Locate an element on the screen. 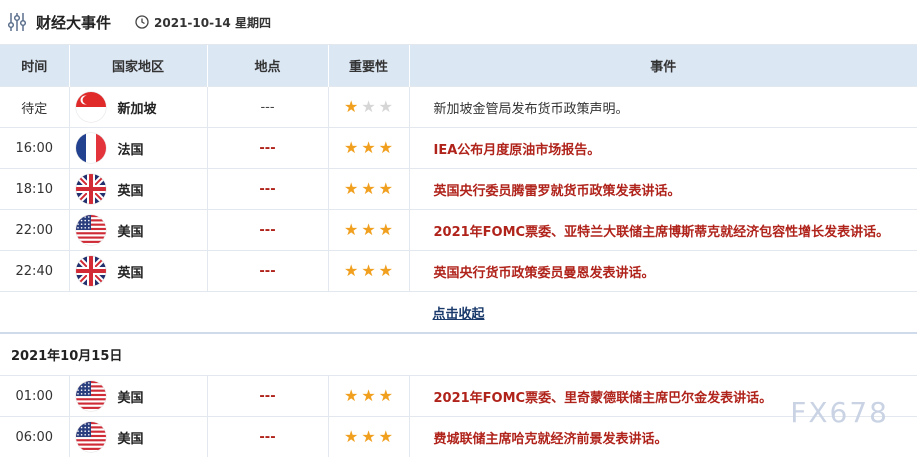  page-title: 财经大事件 is located at coordinates (73, 22).